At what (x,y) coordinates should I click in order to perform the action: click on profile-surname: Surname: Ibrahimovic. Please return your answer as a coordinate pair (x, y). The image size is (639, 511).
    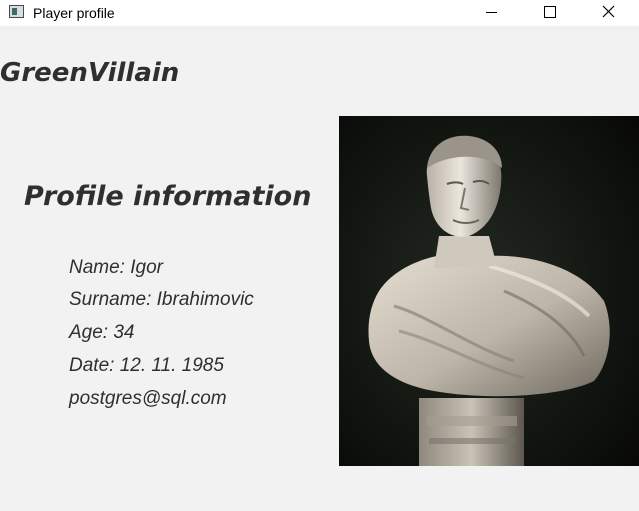
    Looking at the image, I should click on (161, 299).